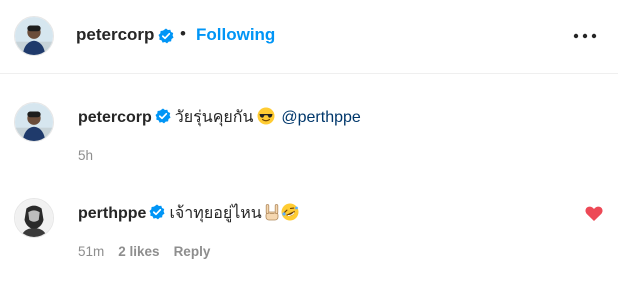  Describe the element at coordinates (91, 251) in the screenshot. I see `comment-time: 51m` at that location.